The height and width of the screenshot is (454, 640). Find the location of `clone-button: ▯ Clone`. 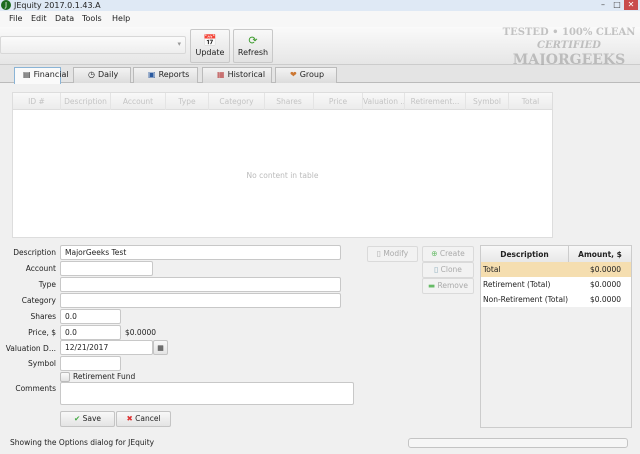

clone-button: ▯ Clone is located at coordinates (448, 270).